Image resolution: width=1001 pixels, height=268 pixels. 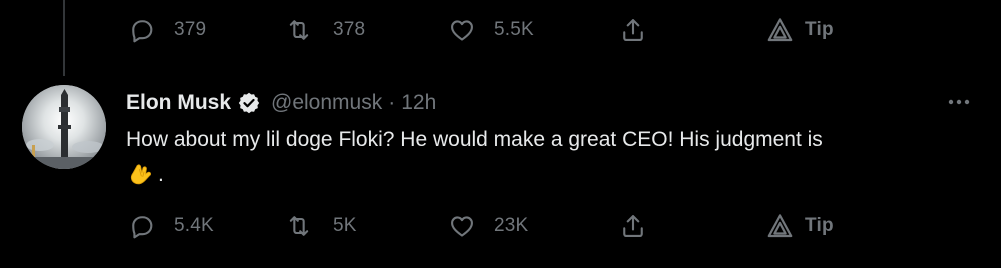 What do you see at coordinates (64, 38) in the screenshot?
I see `thread-connector-line` at bounding box center [64, 38].